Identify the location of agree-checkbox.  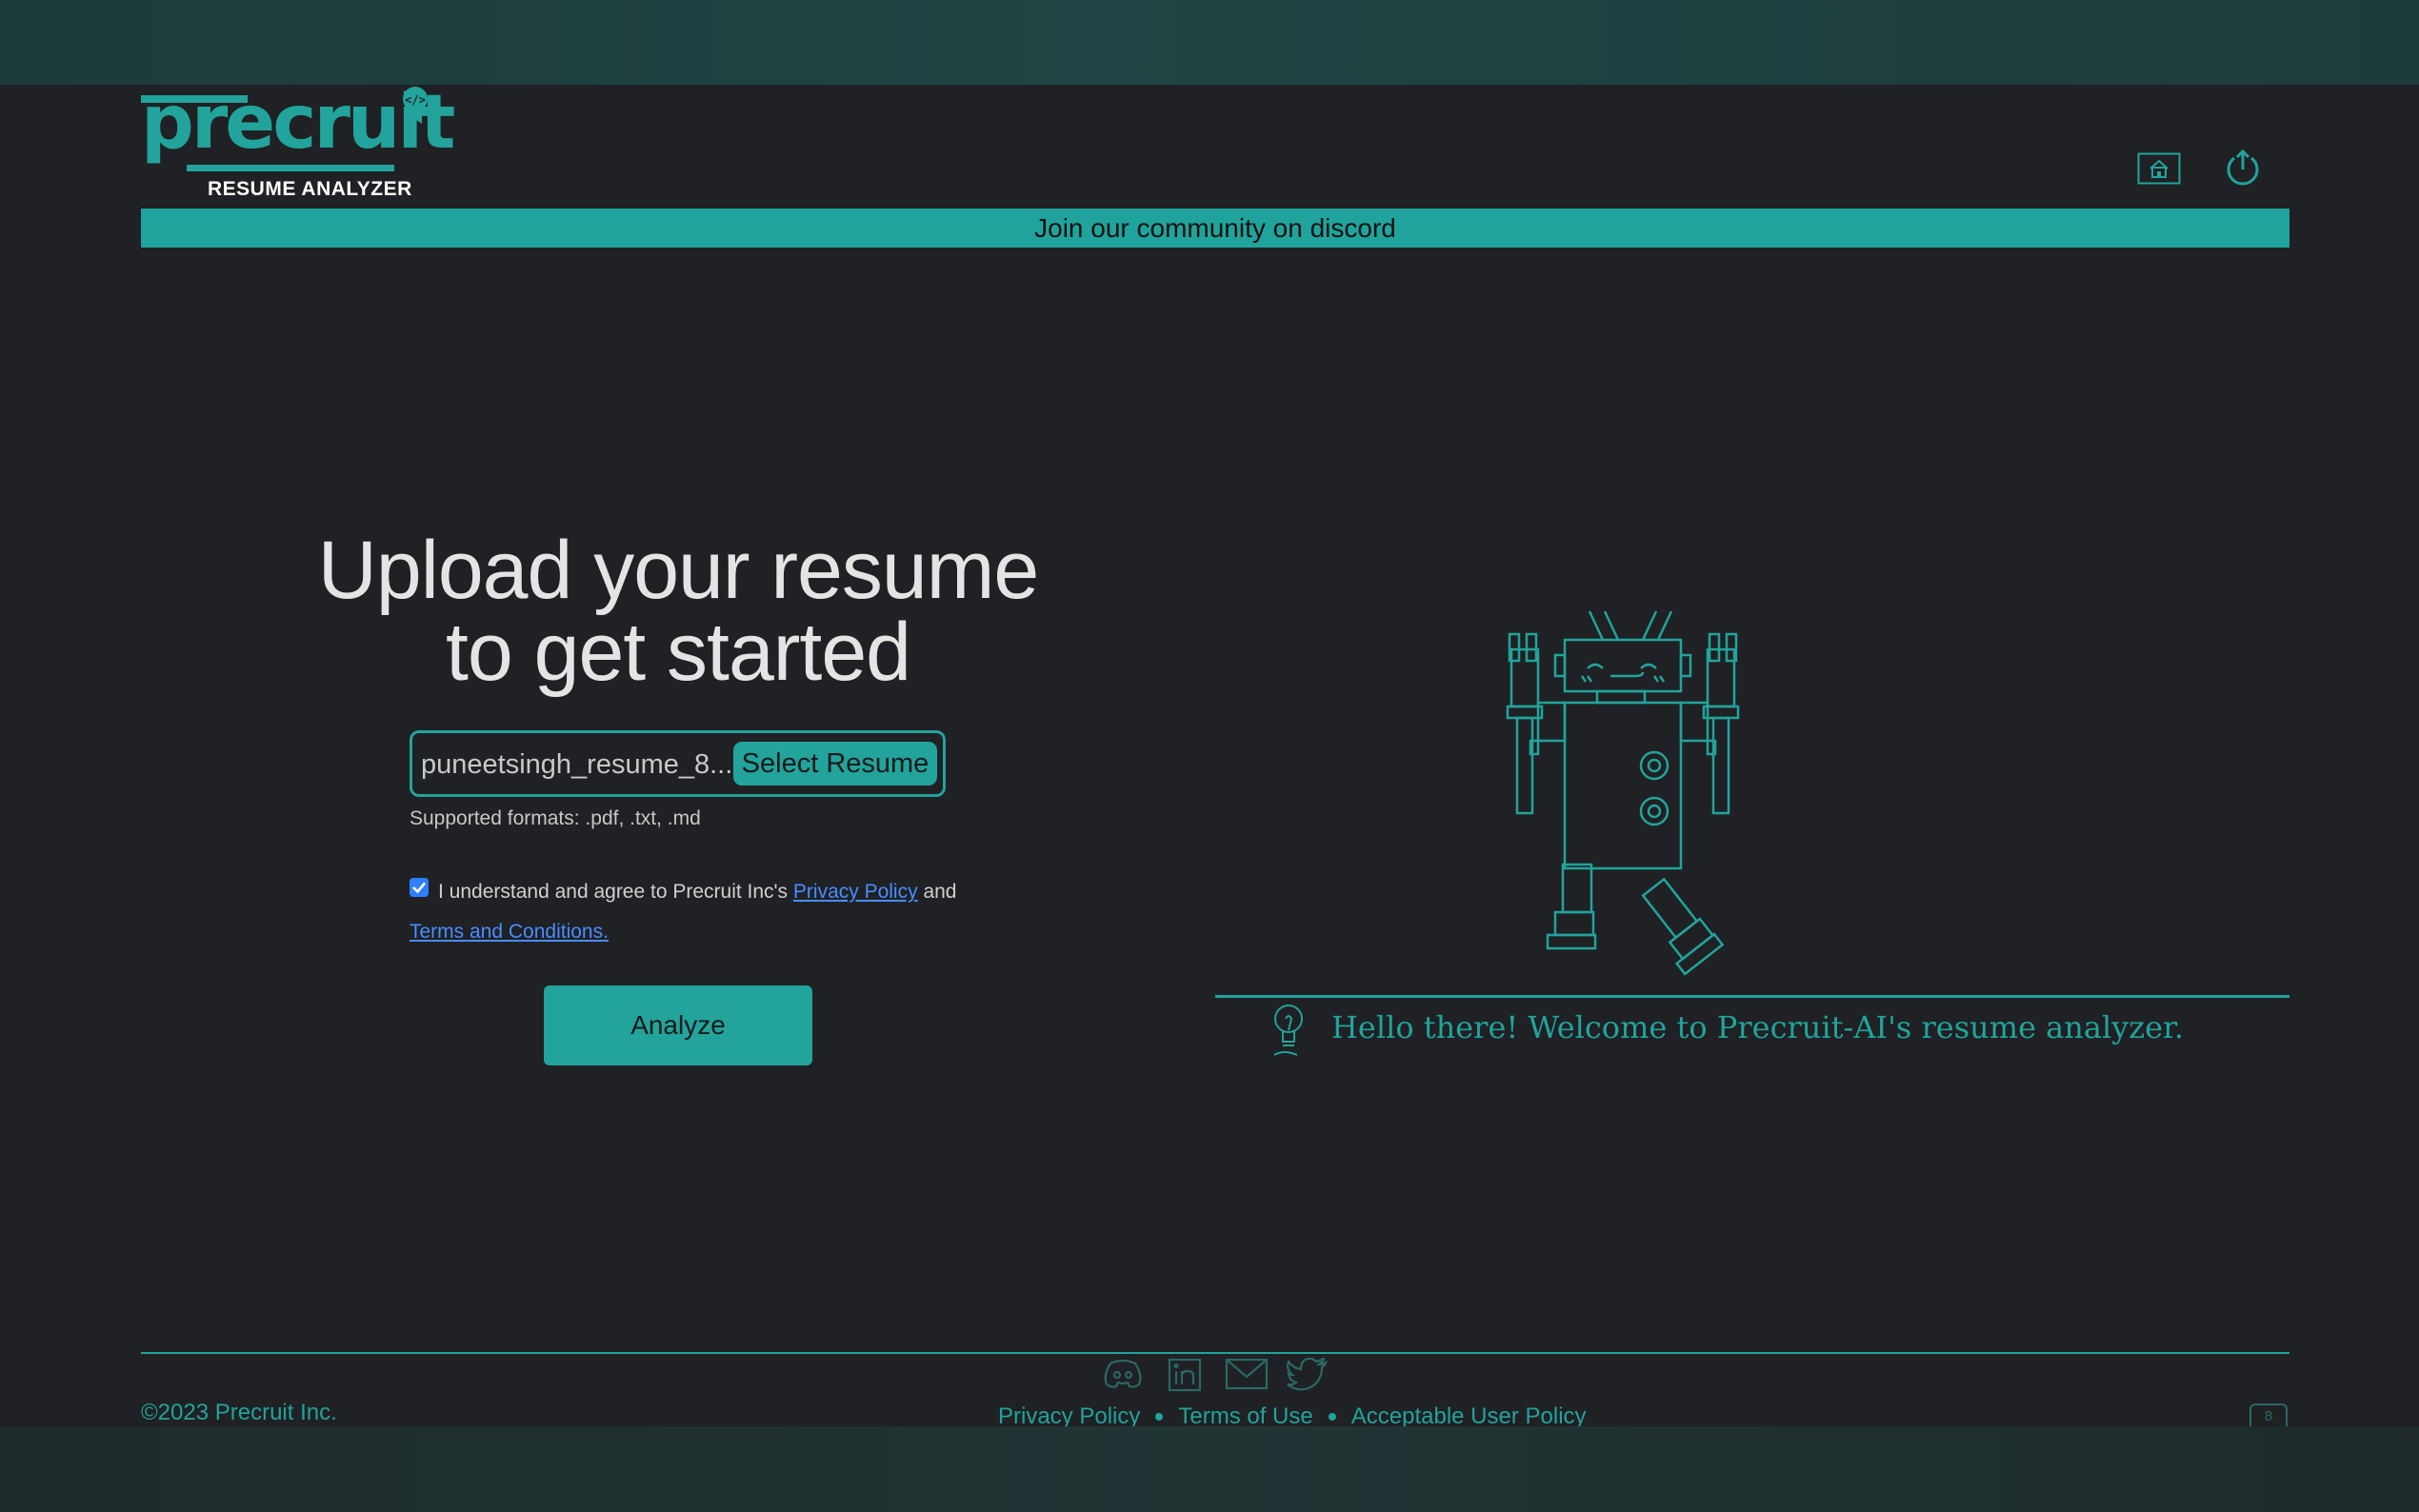
(419, 887).